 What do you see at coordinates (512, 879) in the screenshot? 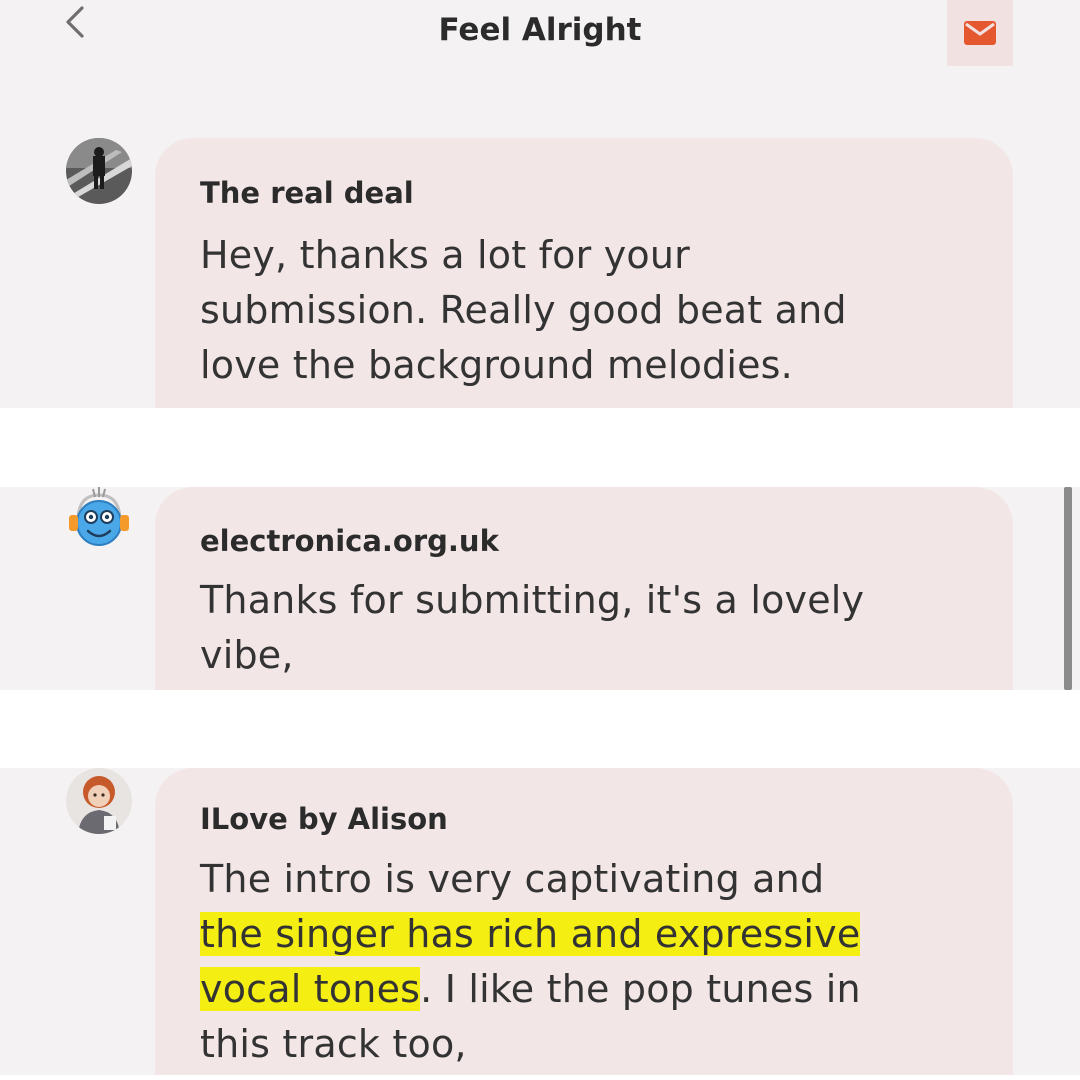
I see `comment-line: The intro is very captivating and` at bounding box center [512, 879].